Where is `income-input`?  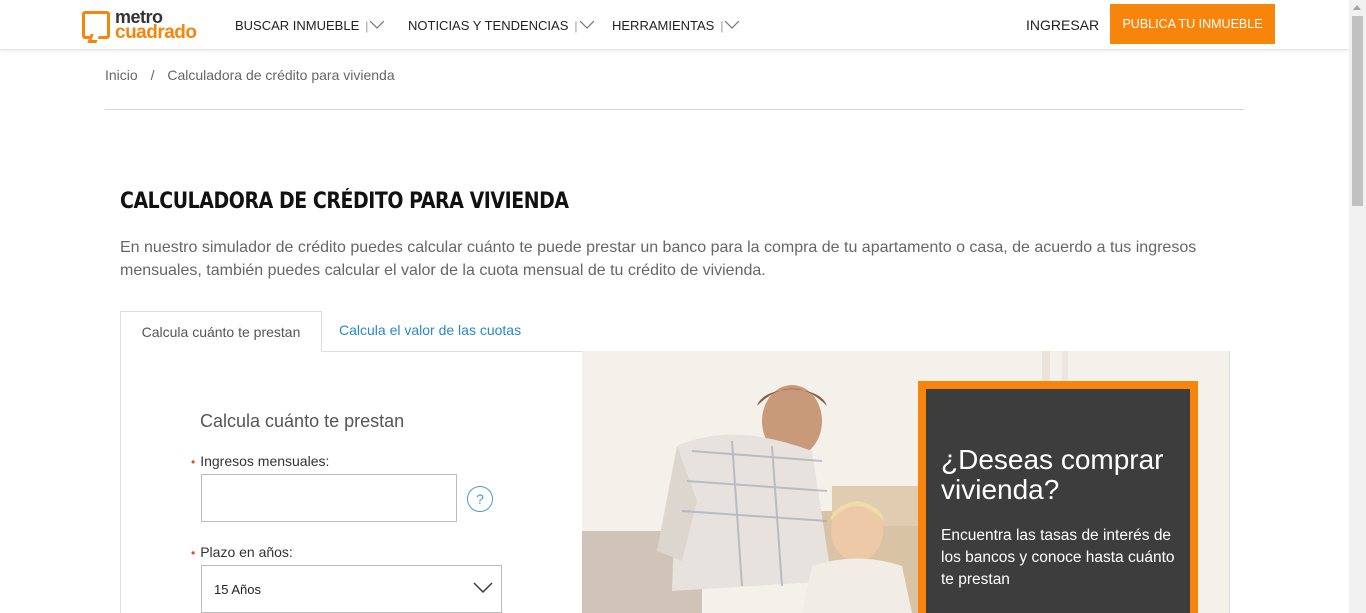 income-input is located at coordinates (329, 498).